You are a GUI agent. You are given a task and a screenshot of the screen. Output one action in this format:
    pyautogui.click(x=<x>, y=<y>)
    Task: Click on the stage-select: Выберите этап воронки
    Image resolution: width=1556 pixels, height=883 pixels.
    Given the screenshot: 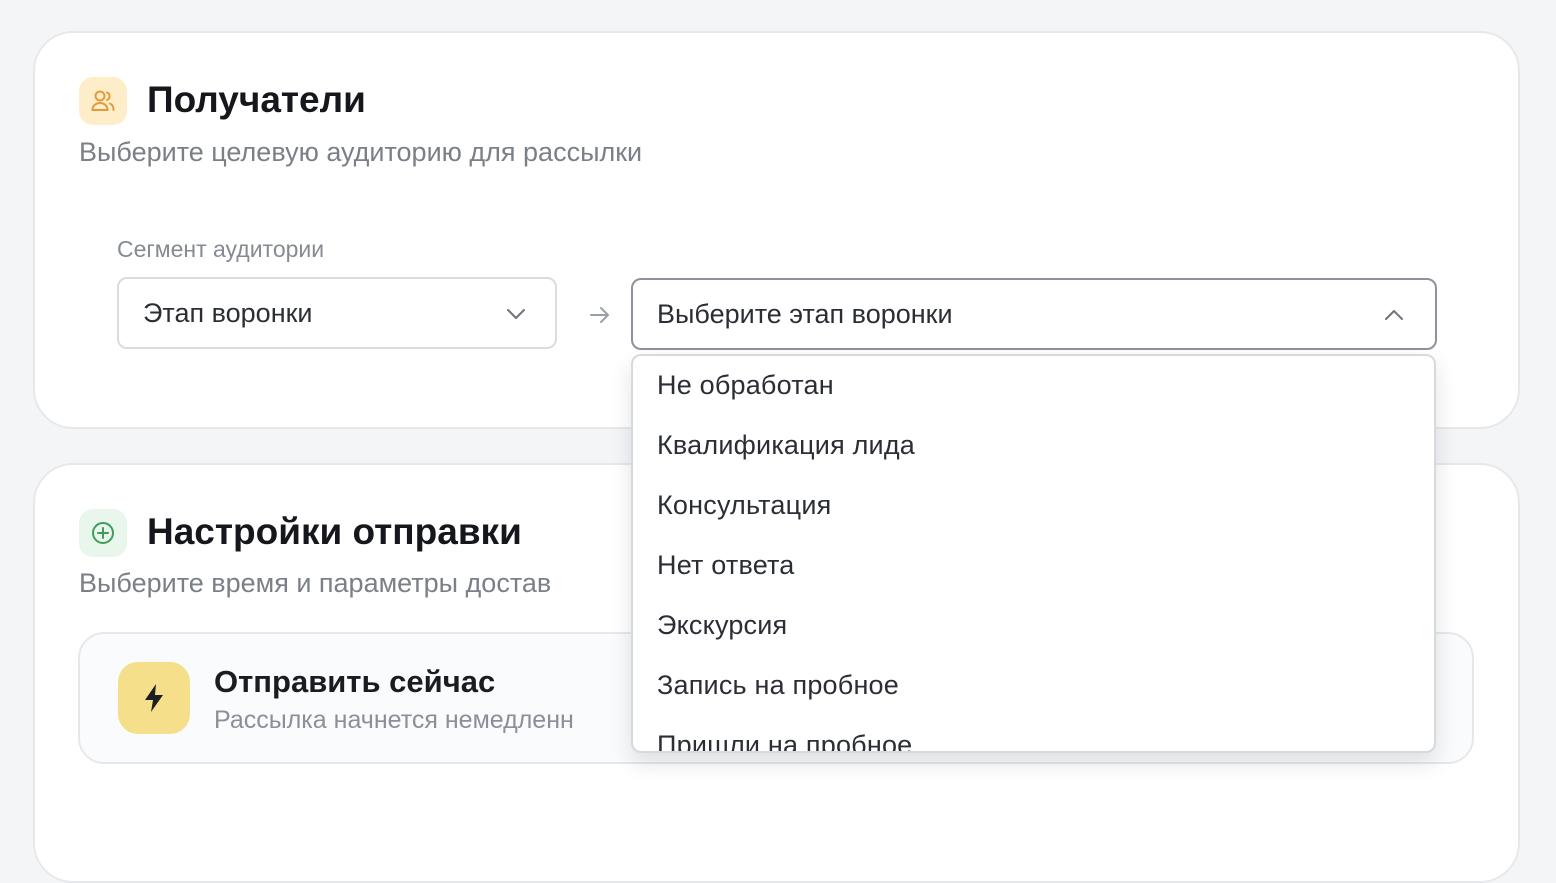 What is the action you would take?
    pyautogui.click(x=1034, y=314)
    